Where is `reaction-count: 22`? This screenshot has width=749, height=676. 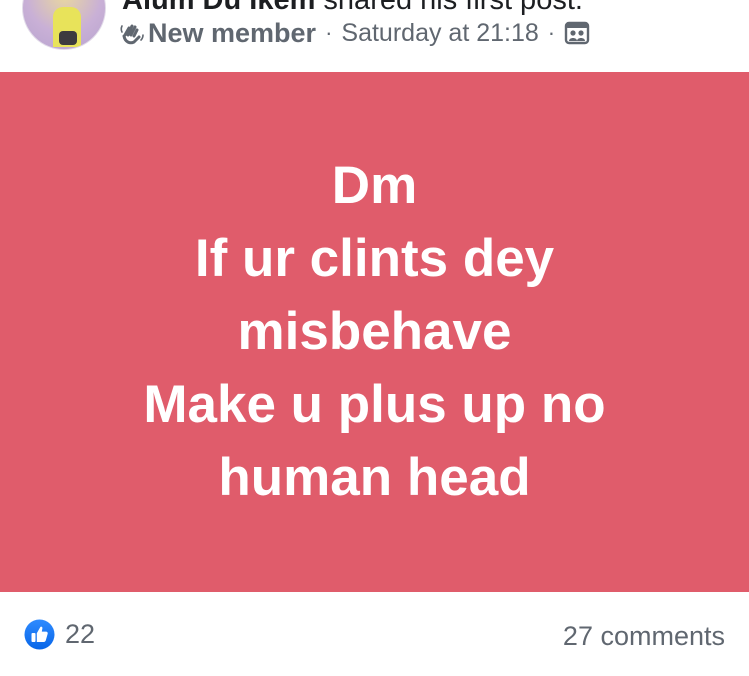
reaction-count: 22 is located at coordinates (80, 634).